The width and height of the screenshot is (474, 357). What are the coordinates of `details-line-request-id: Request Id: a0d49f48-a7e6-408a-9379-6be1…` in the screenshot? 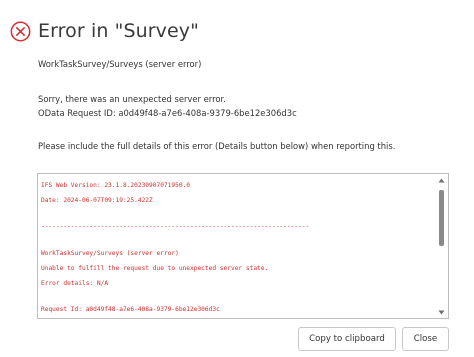 It's located at (130, 309).